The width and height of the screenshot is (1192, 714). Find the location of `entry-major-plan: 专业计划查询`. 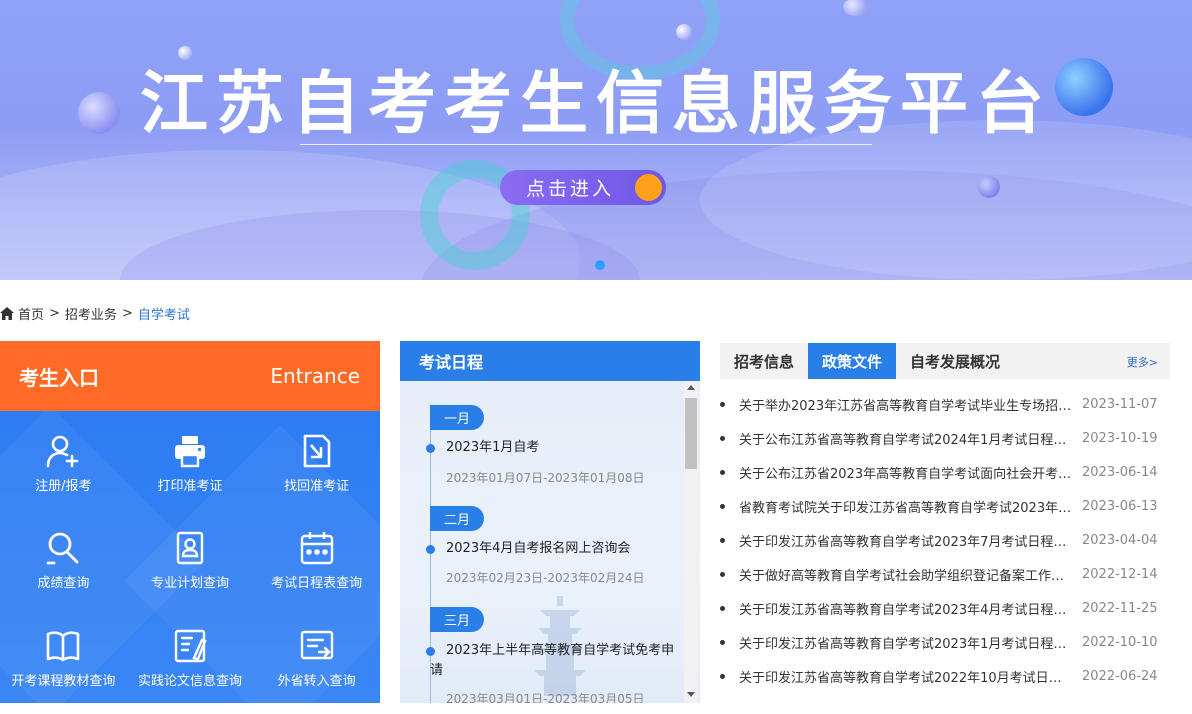

entry-major-plan: 专业计划查询 is located at coordinates (190, 556).